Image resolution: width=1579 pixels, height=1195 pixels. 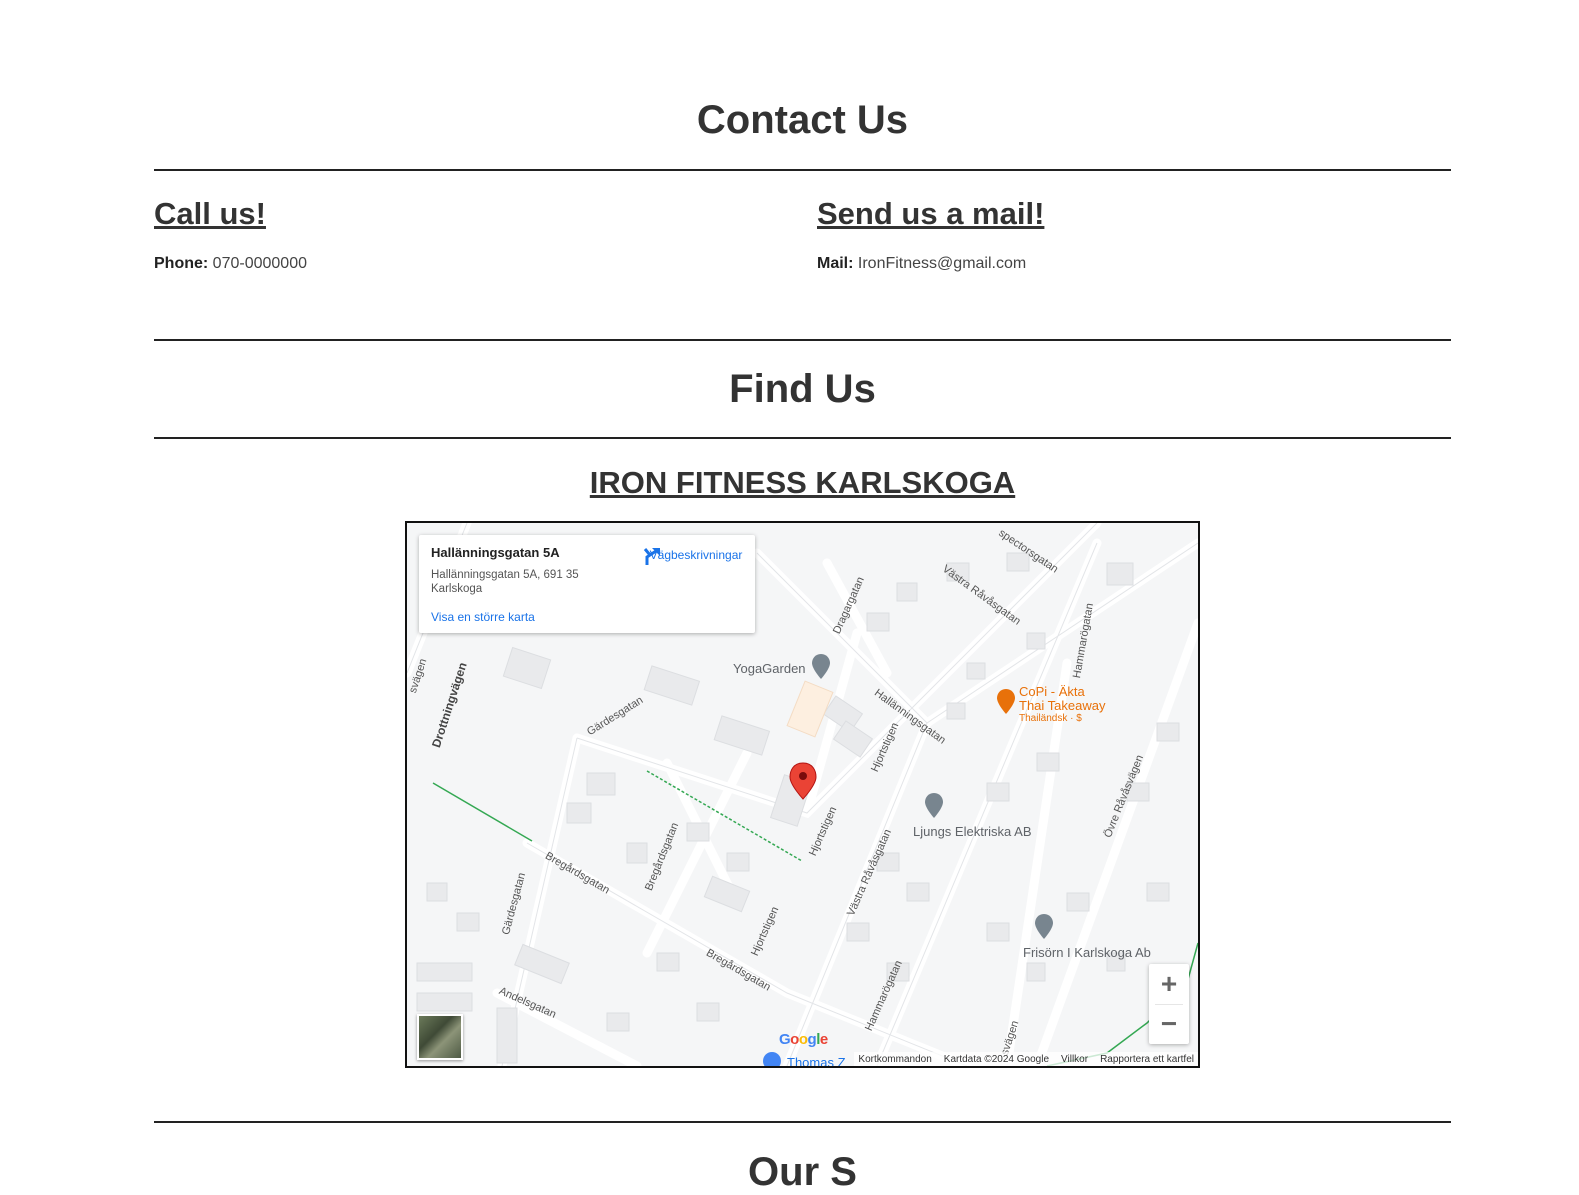 I want to click on mail-label: Mail:, so click(x=835, y=263).